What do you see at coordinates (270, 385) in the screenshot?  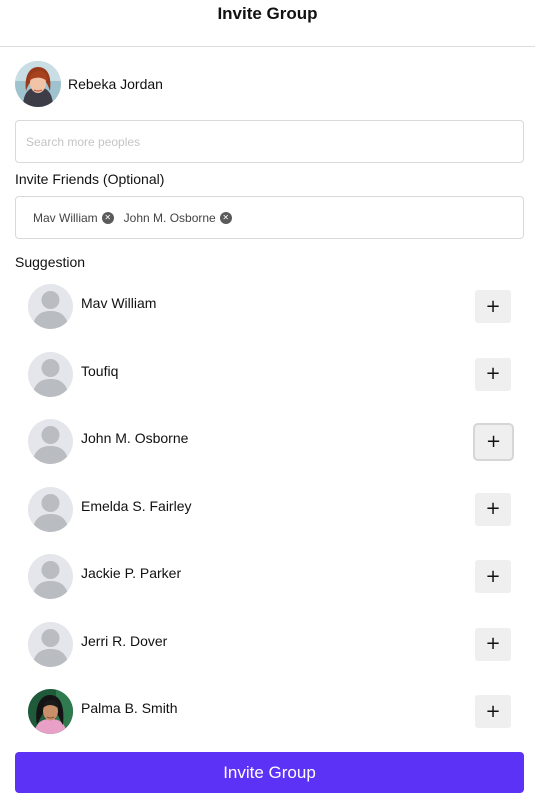 I see `list-item: Toufiq +` at bounding box center [270, 385].